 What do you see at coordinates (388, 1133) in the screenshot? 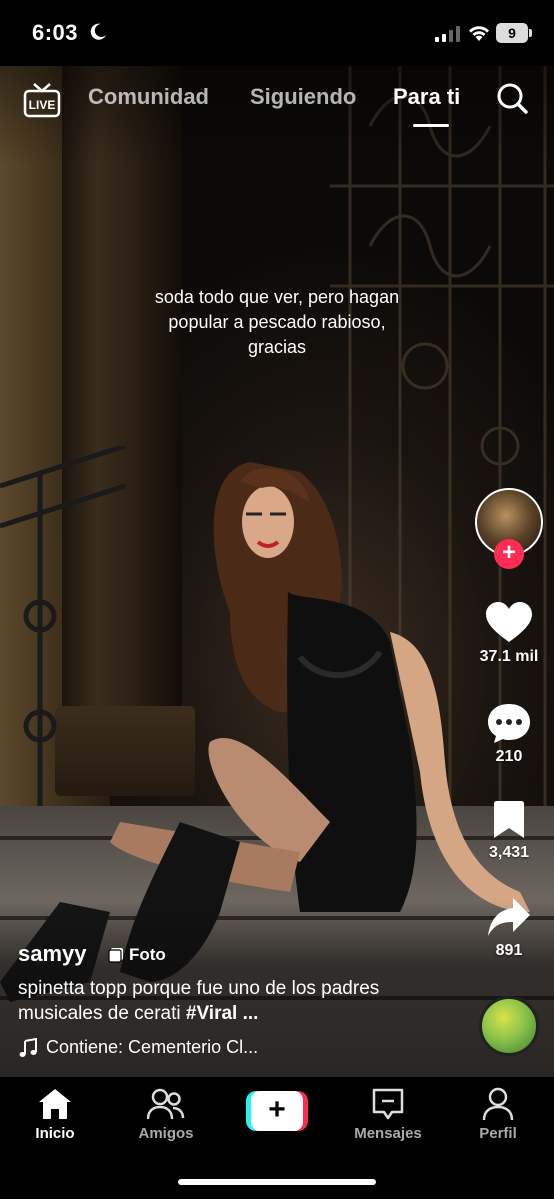
I see `nav-mensajes-label: Mensajes` at bounding box center [388, 1133].